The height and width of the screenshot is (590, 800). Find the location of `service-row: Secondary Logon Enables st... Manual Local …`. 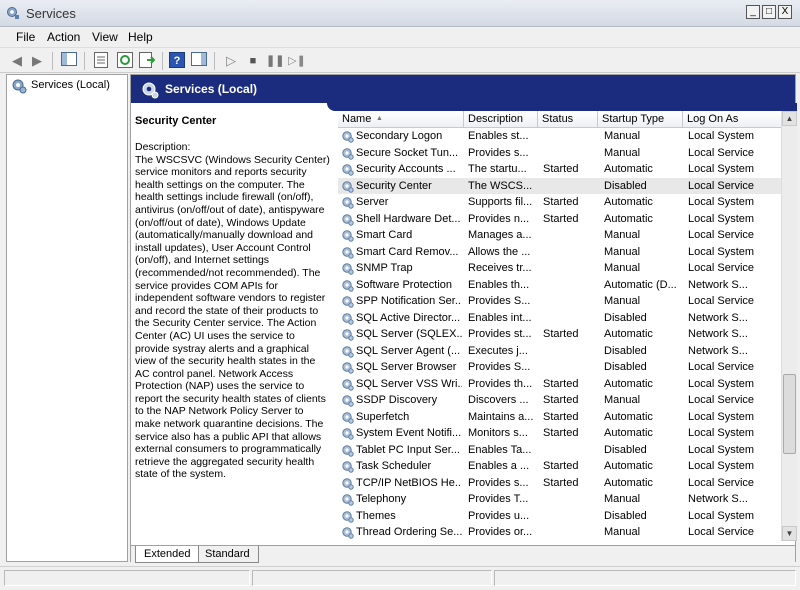

service-row: Secondary Logon Enables st... Manual Local … is located at coordinates (559, 136).